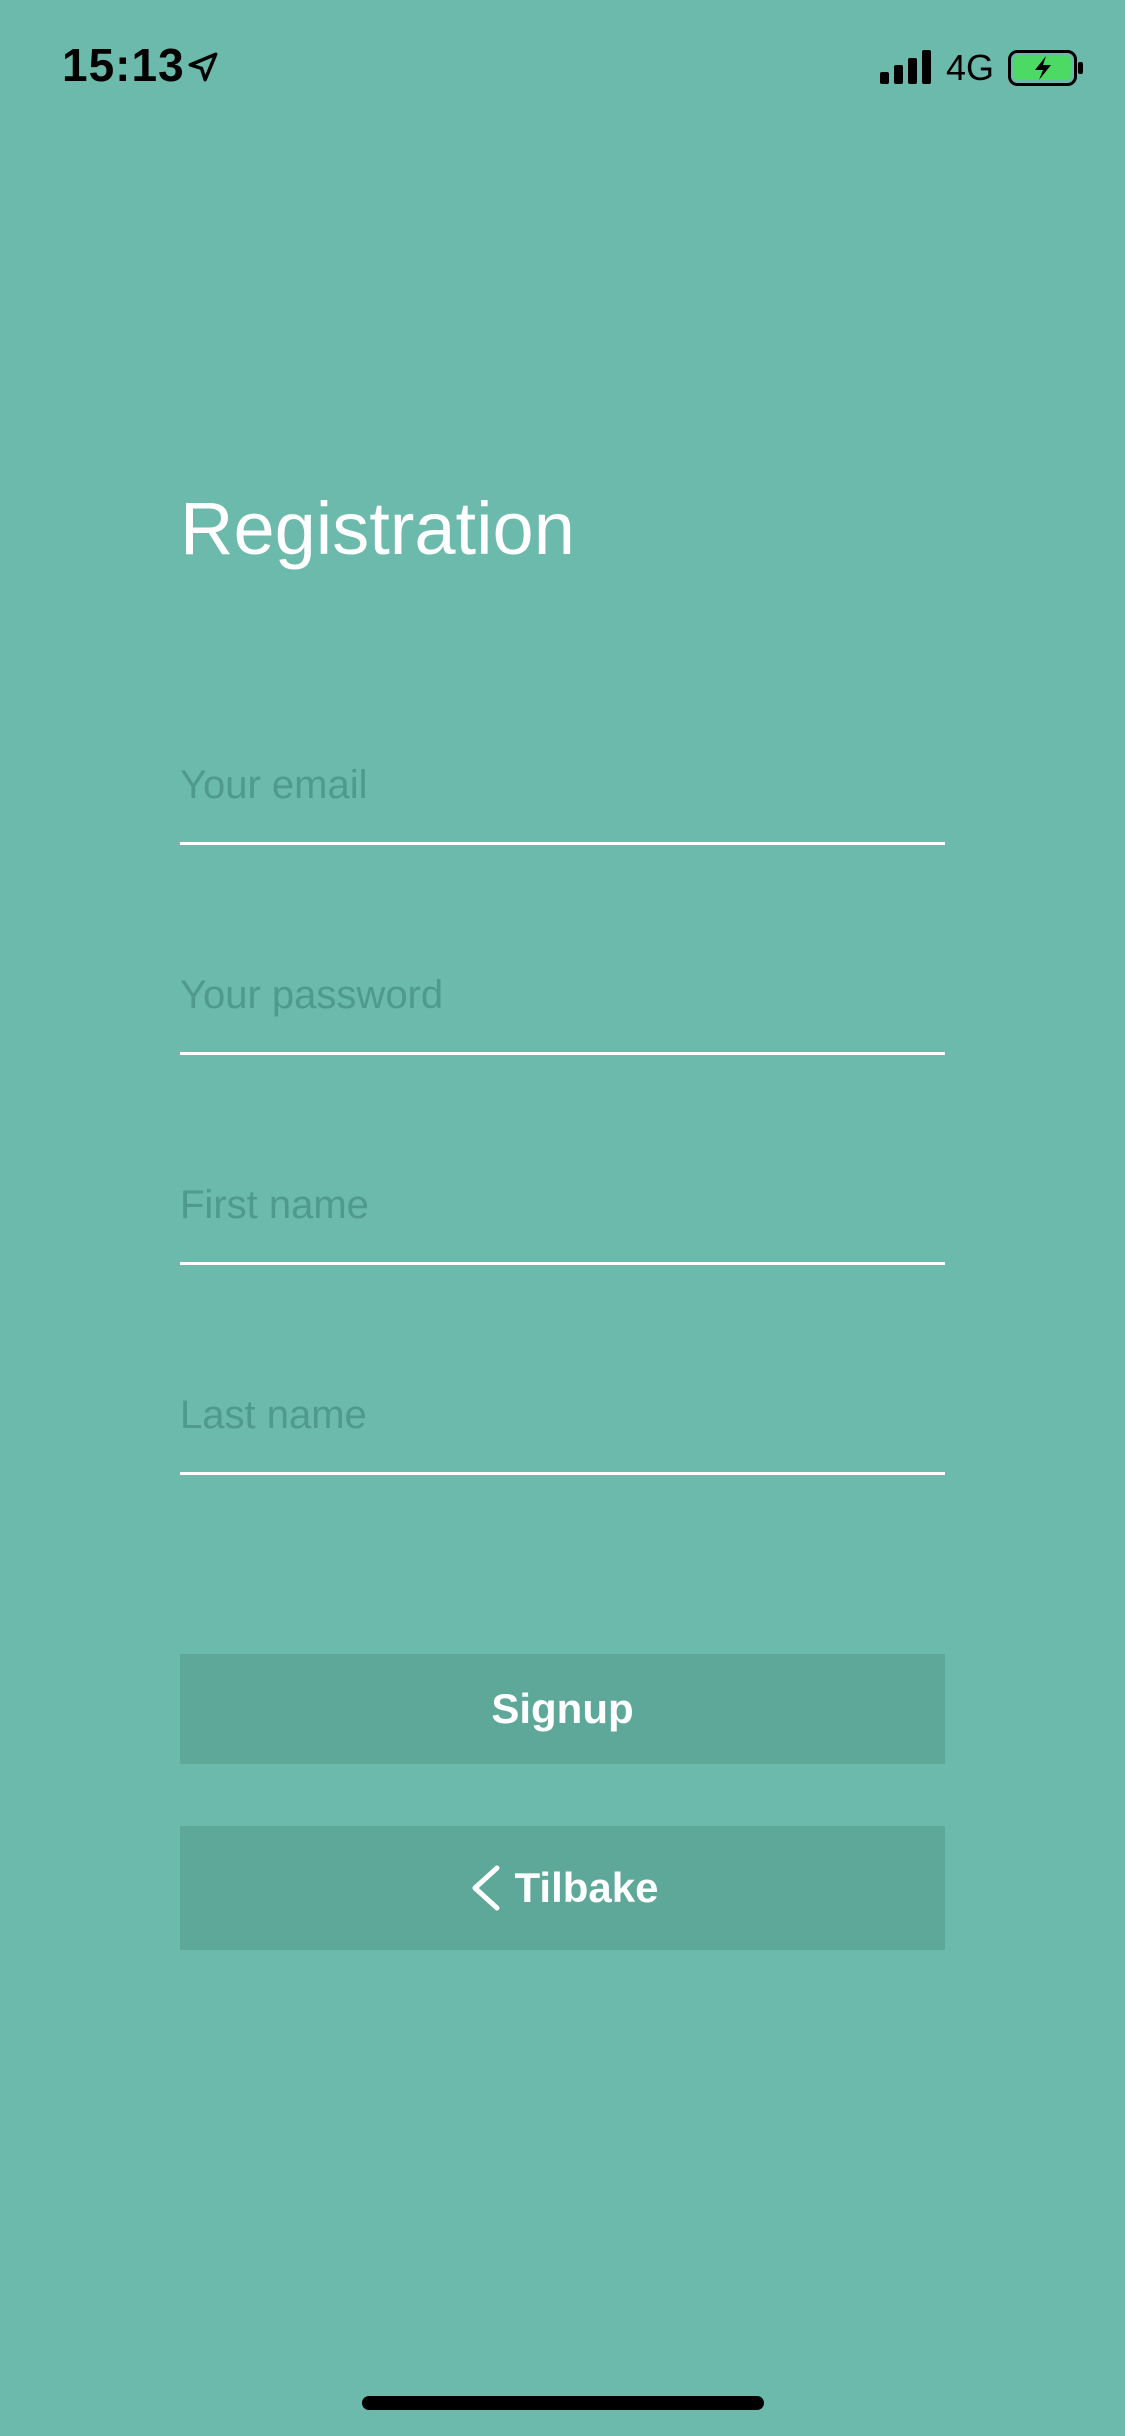  I want to click on first-name-field-container, so click(562, 1208).